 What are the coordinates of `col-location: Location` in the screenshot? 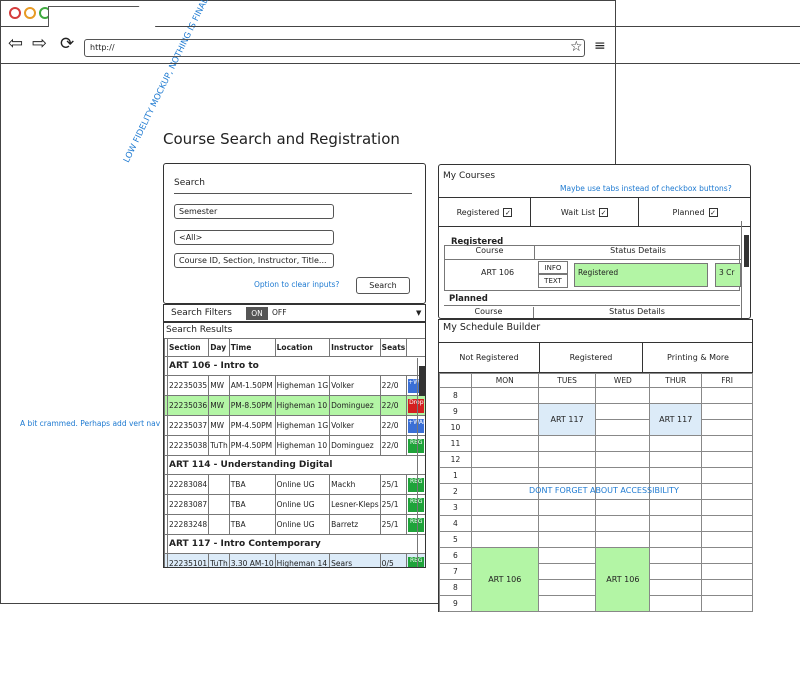 It's located at (302, 347).